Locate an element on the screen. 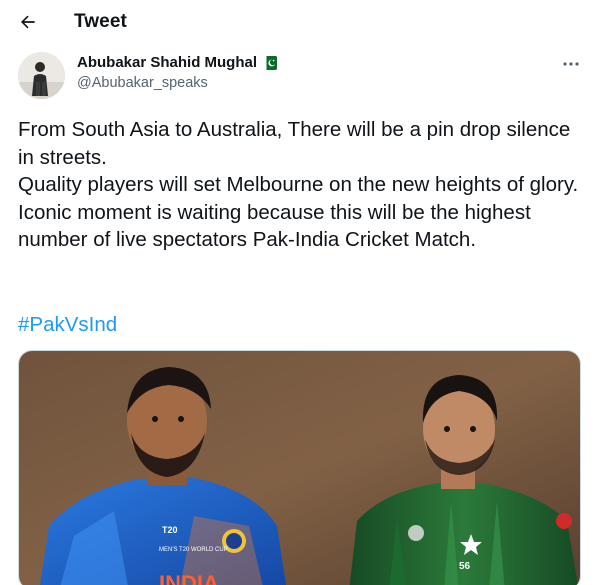 The width and height of the screenshot is (603, 585). hashtag-link: #PakVsInd is located at coordinates (67, 325).